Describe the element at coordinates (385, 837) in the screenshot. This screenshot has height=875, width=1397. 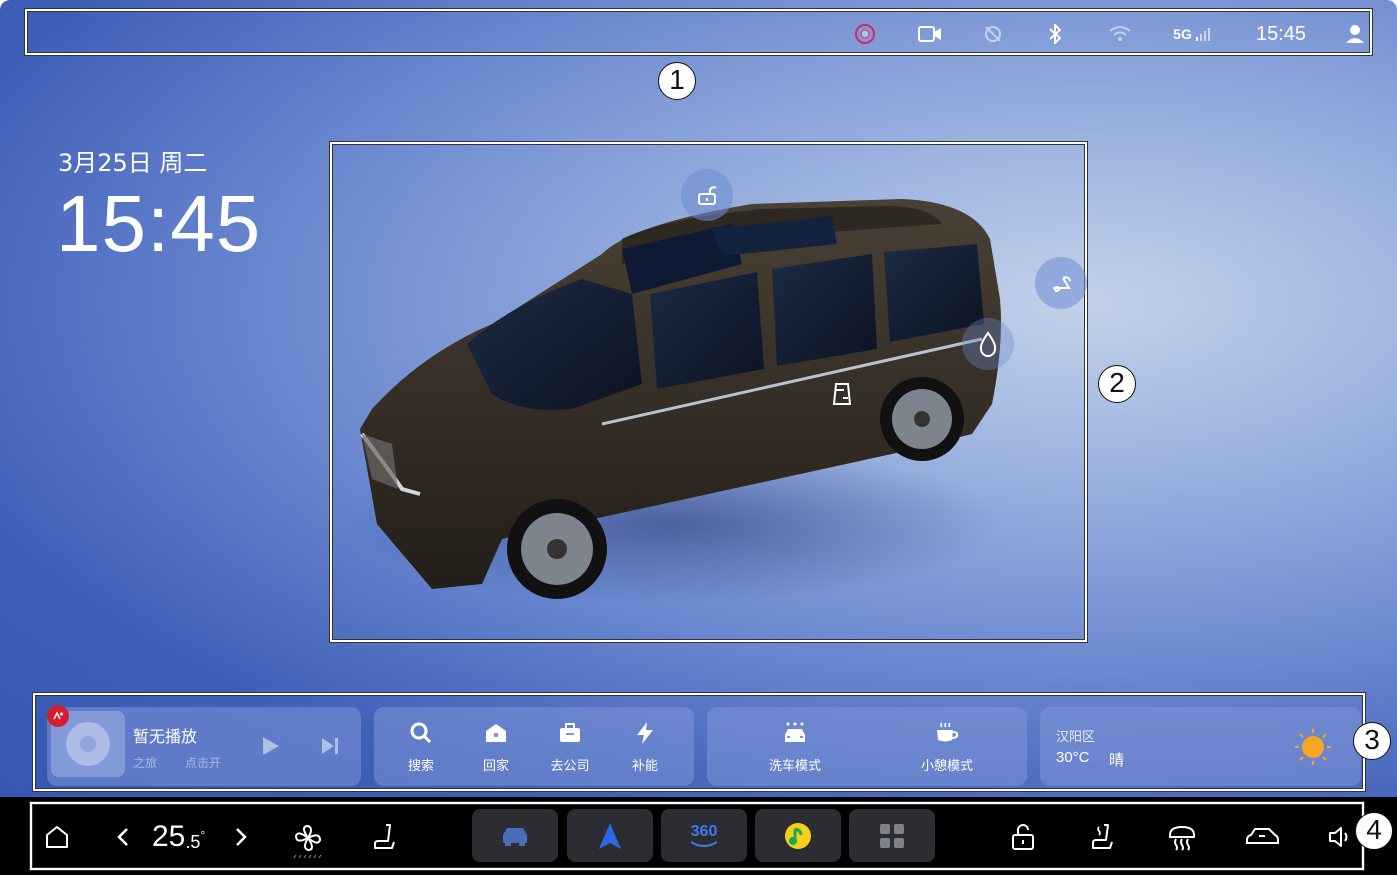
I see `seat-icon` at that location.